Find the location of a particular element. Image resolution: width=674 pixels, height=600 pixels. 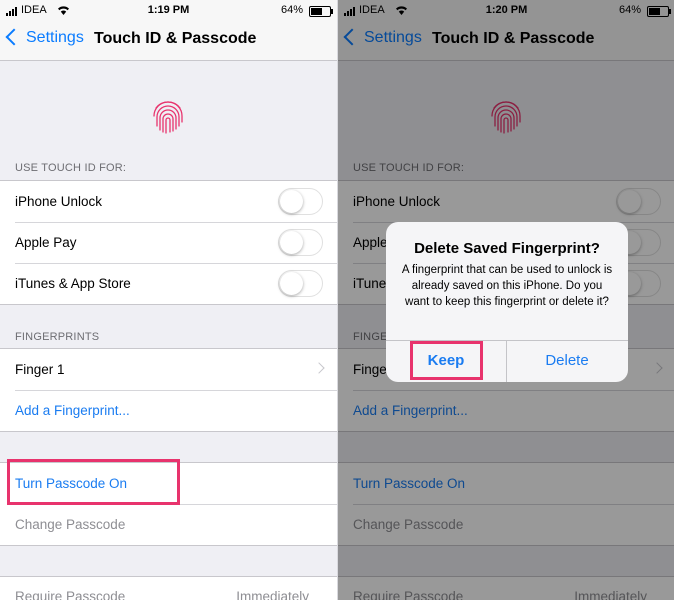

touch-row-apple-pay: Apple Pay is located at coordinates (168, 242).